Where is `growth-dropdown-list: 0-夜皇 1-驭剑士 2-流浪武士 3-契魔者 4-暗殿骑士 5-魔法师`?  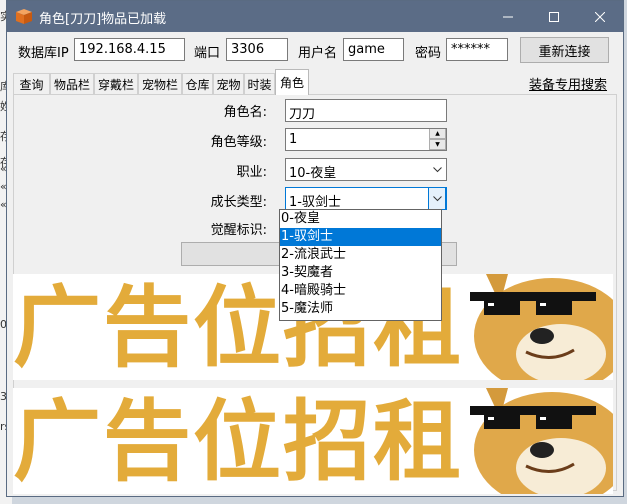 growth-dropdown-list: 0-夜皇 1-驭剑士 2-流浪武士 3-契魔者 4-暗殿骑士 5-魔法师 is located at coordinates (360, 265).